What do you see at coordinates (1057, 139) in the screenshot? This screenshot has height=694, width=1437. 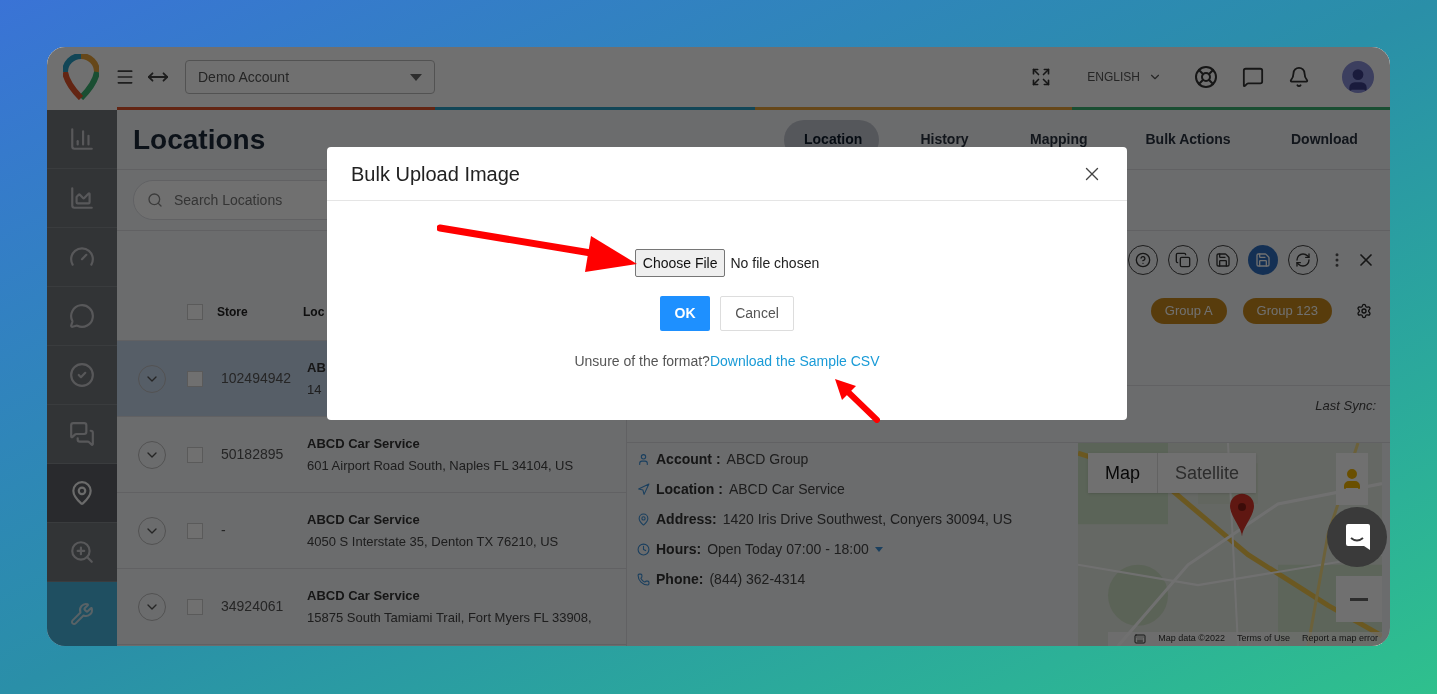 I see `tab: Mapping` at bounding box center [1057, 139].